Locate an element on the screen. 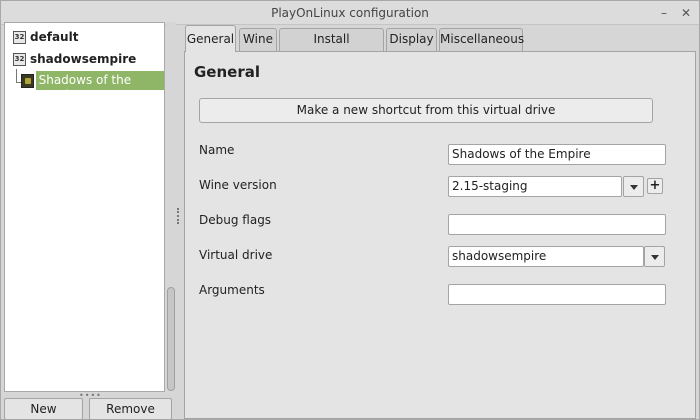 The height and width of the screenshot is (420, 700). horizontal-grip-icon: •••• is located at coordinates (90, 396).